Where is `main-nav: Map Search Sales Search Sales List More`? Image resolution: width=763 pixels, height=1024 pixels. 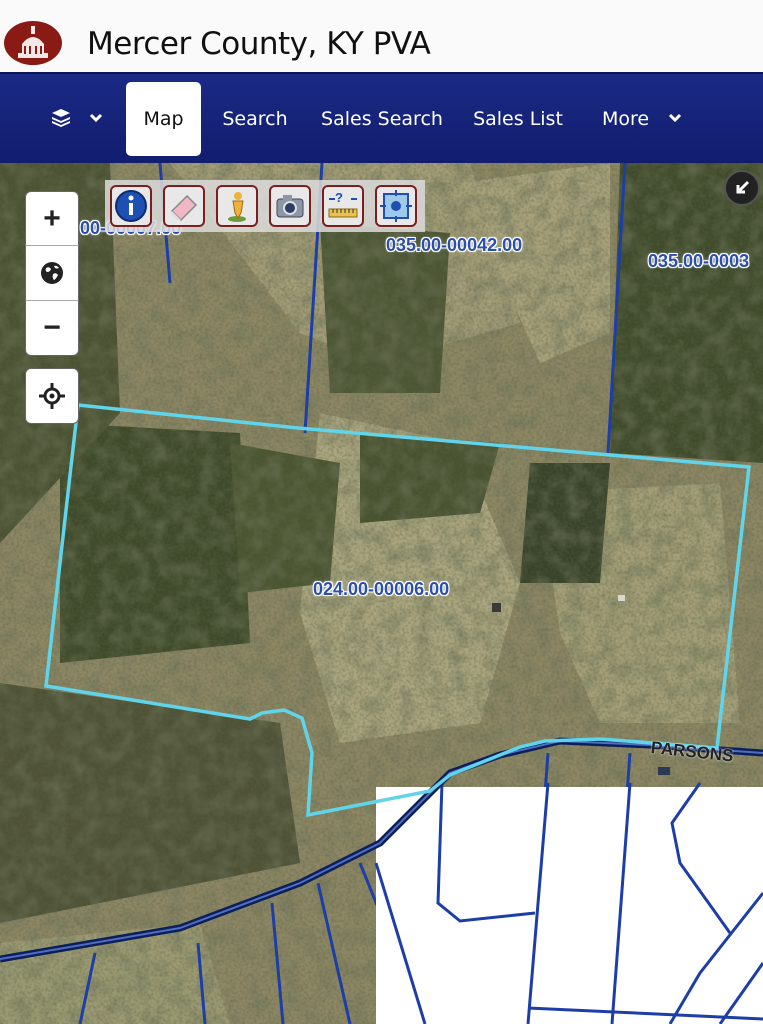 main-nav: Map Search Sales Search Sales List More is located at coordinates (381, 117).